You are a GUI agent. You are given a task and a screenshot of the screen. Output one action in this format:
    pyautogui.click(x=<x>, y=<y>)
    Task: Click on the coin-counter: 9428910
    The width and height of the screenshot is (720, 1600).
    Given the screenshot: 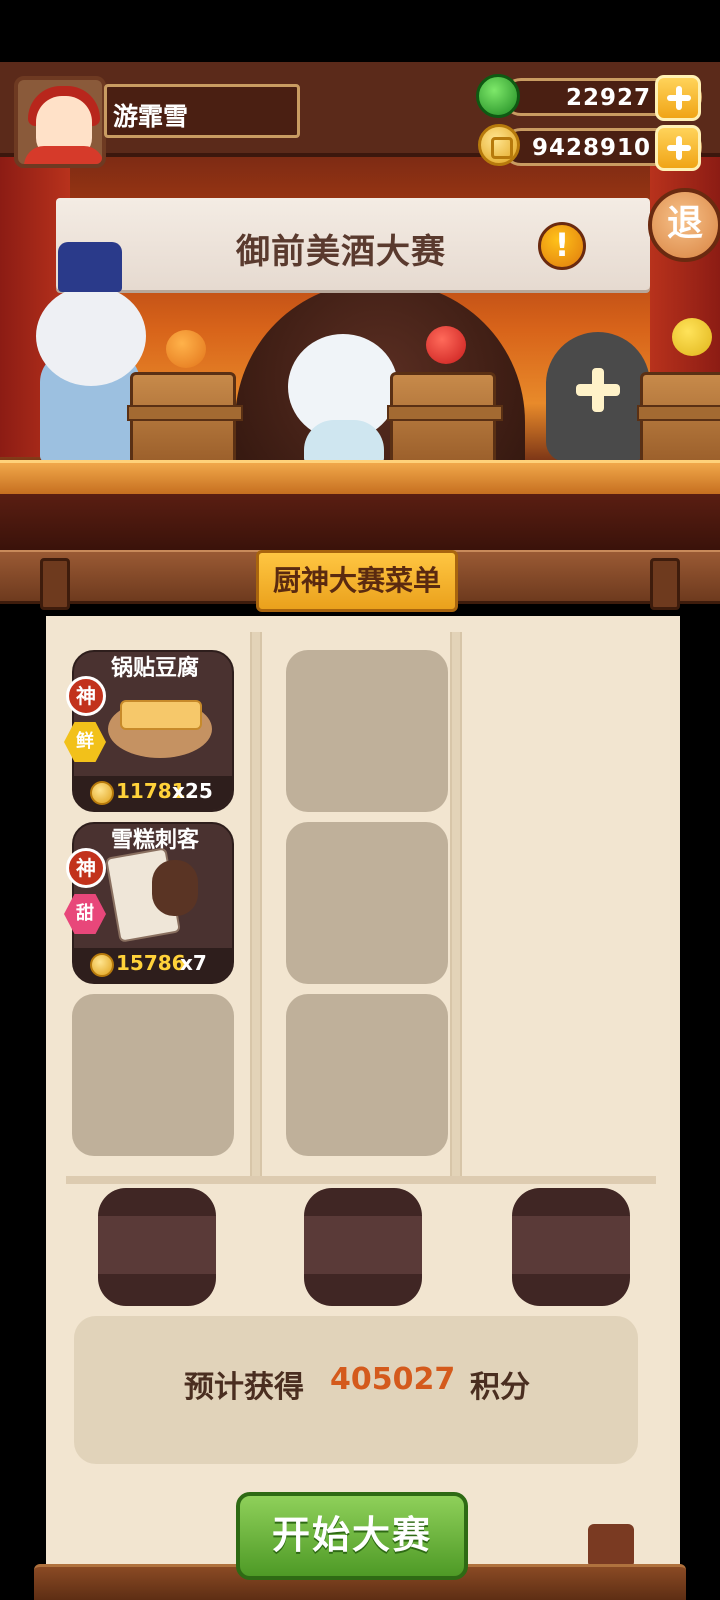 What is the action you would take?
    pyautogui.click(x=602, y=148)
    